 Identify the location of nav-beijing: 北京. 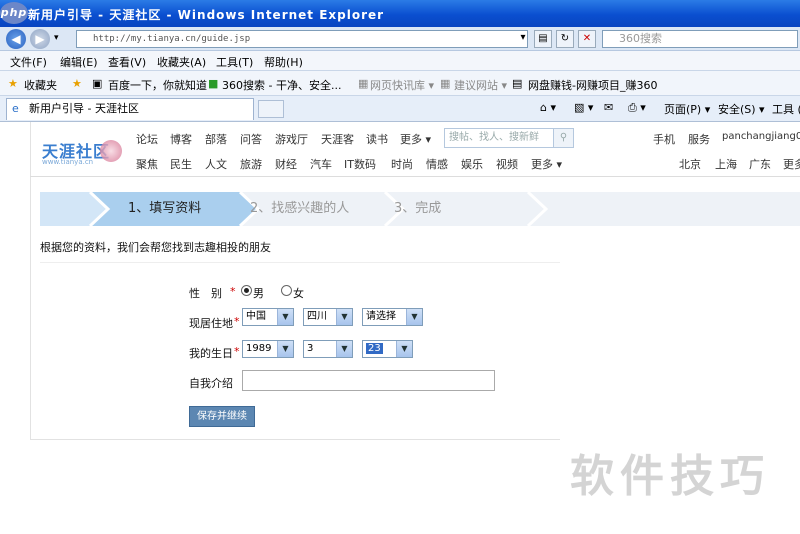
(690, 164).